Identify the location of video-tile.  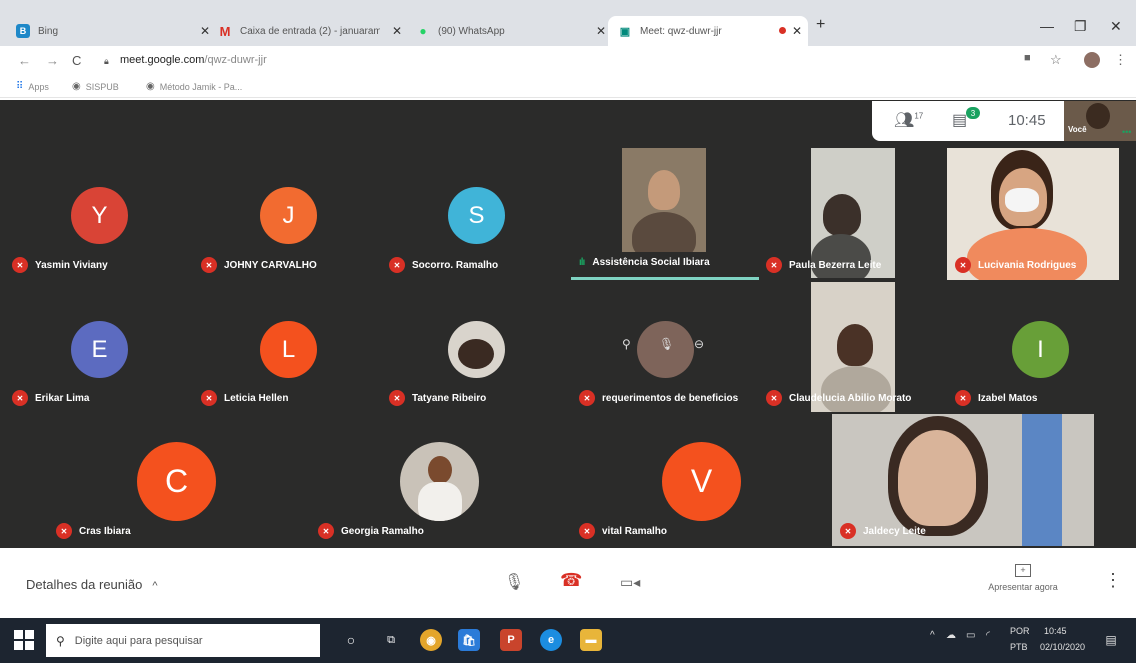
(664, 200).